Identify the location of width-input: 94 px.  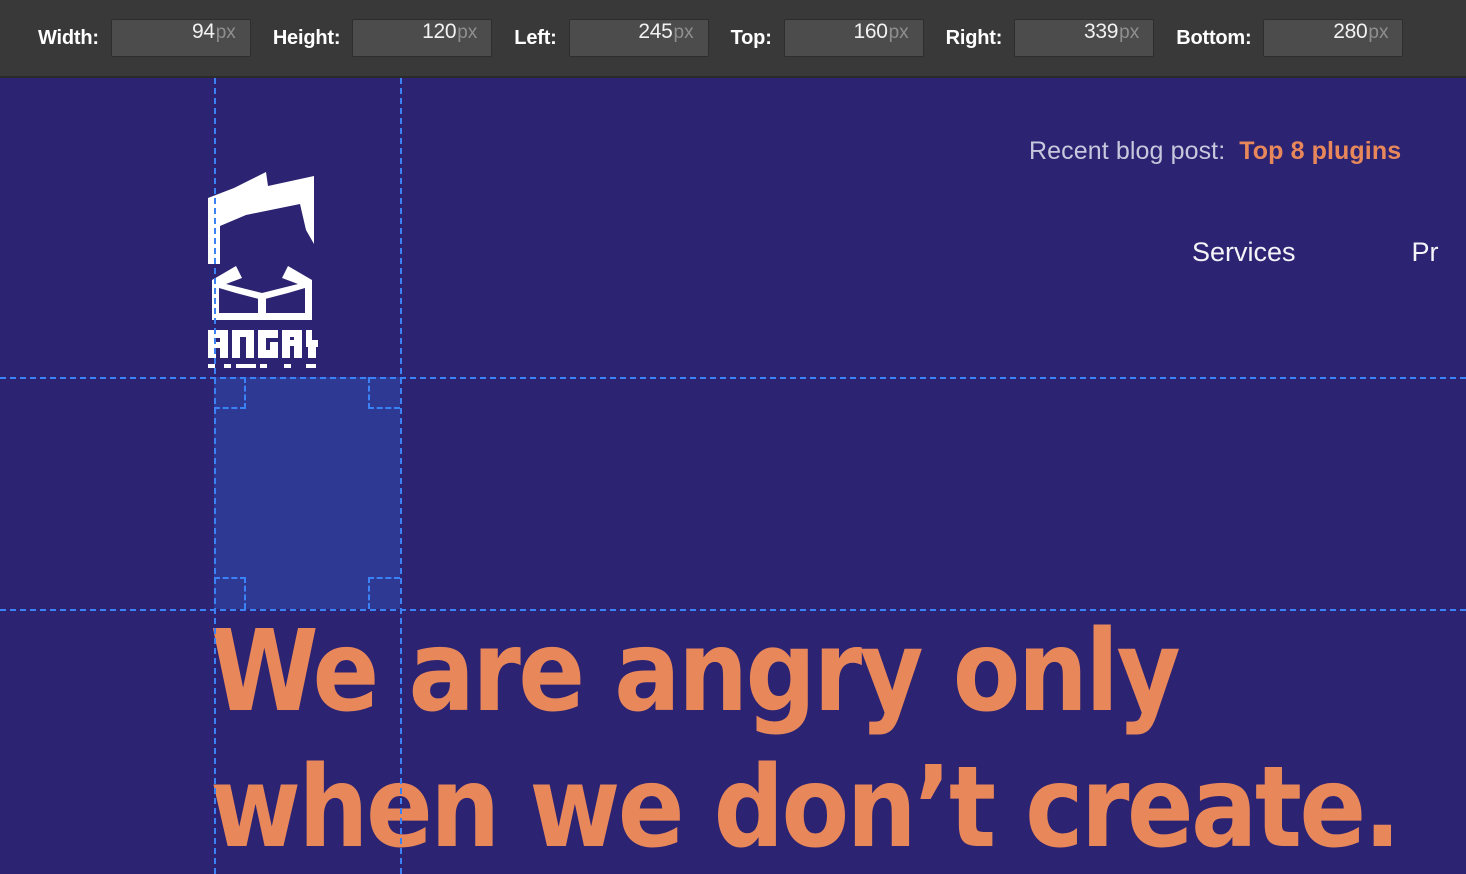
(180, 38).